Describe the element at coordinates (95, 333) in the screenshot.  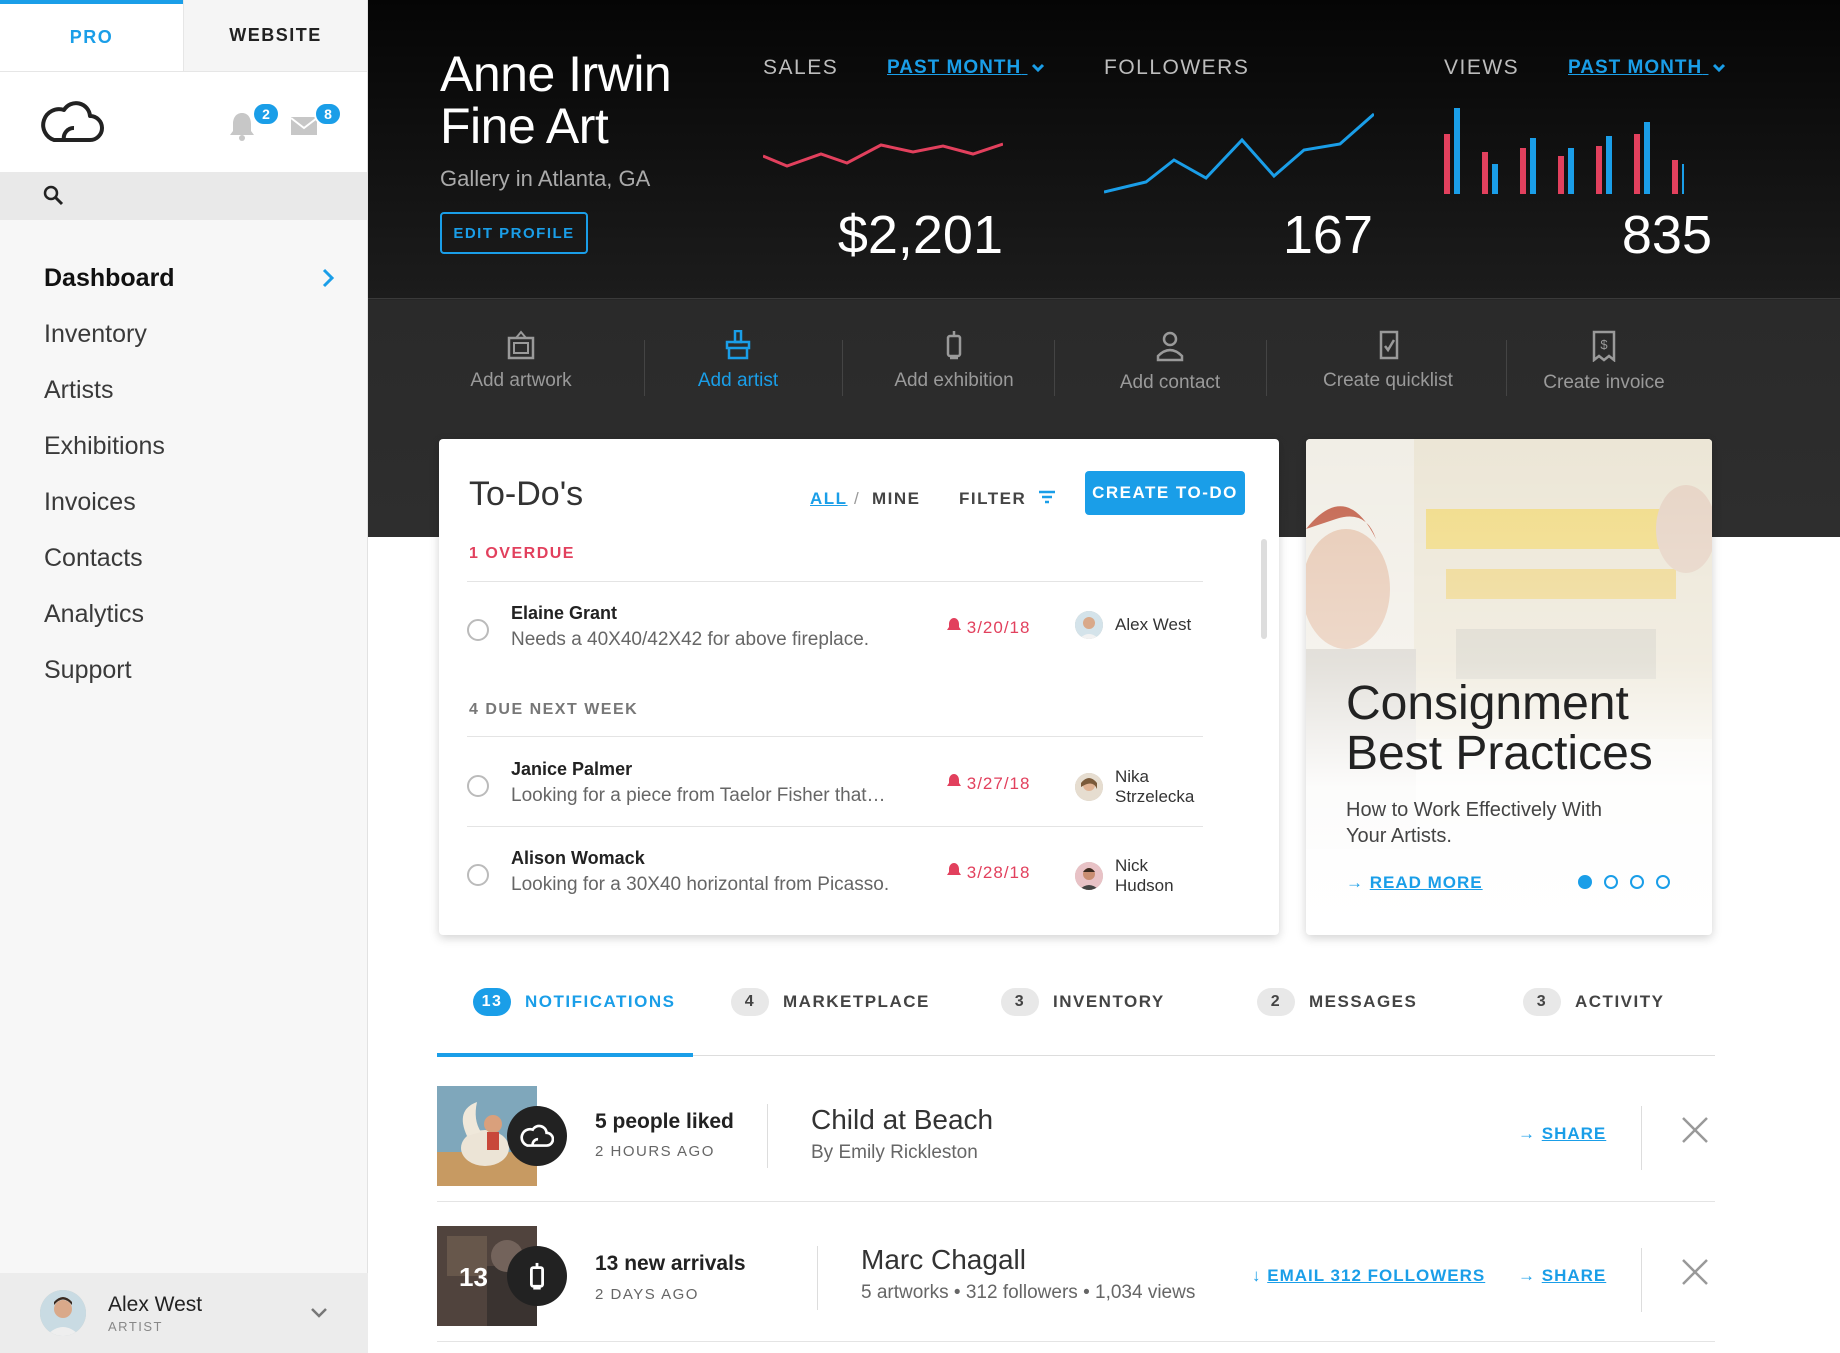
I see `nav-label: Inventory` at that location.